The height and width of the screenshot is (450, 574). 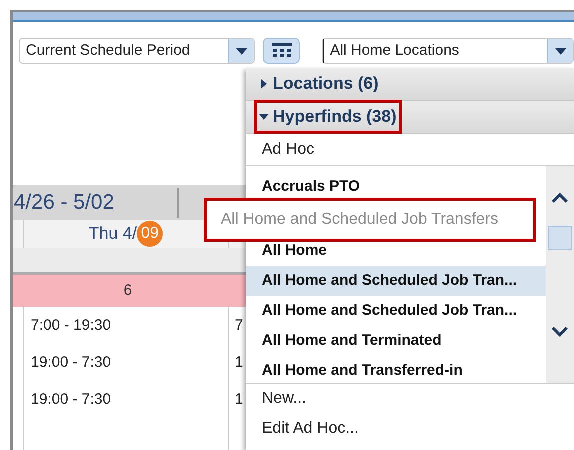 What do you see at coordinates (328, 117) in the screenshot?
I see `section-toggle: Hyperfinds (38)` at bounding box center [328, 117].